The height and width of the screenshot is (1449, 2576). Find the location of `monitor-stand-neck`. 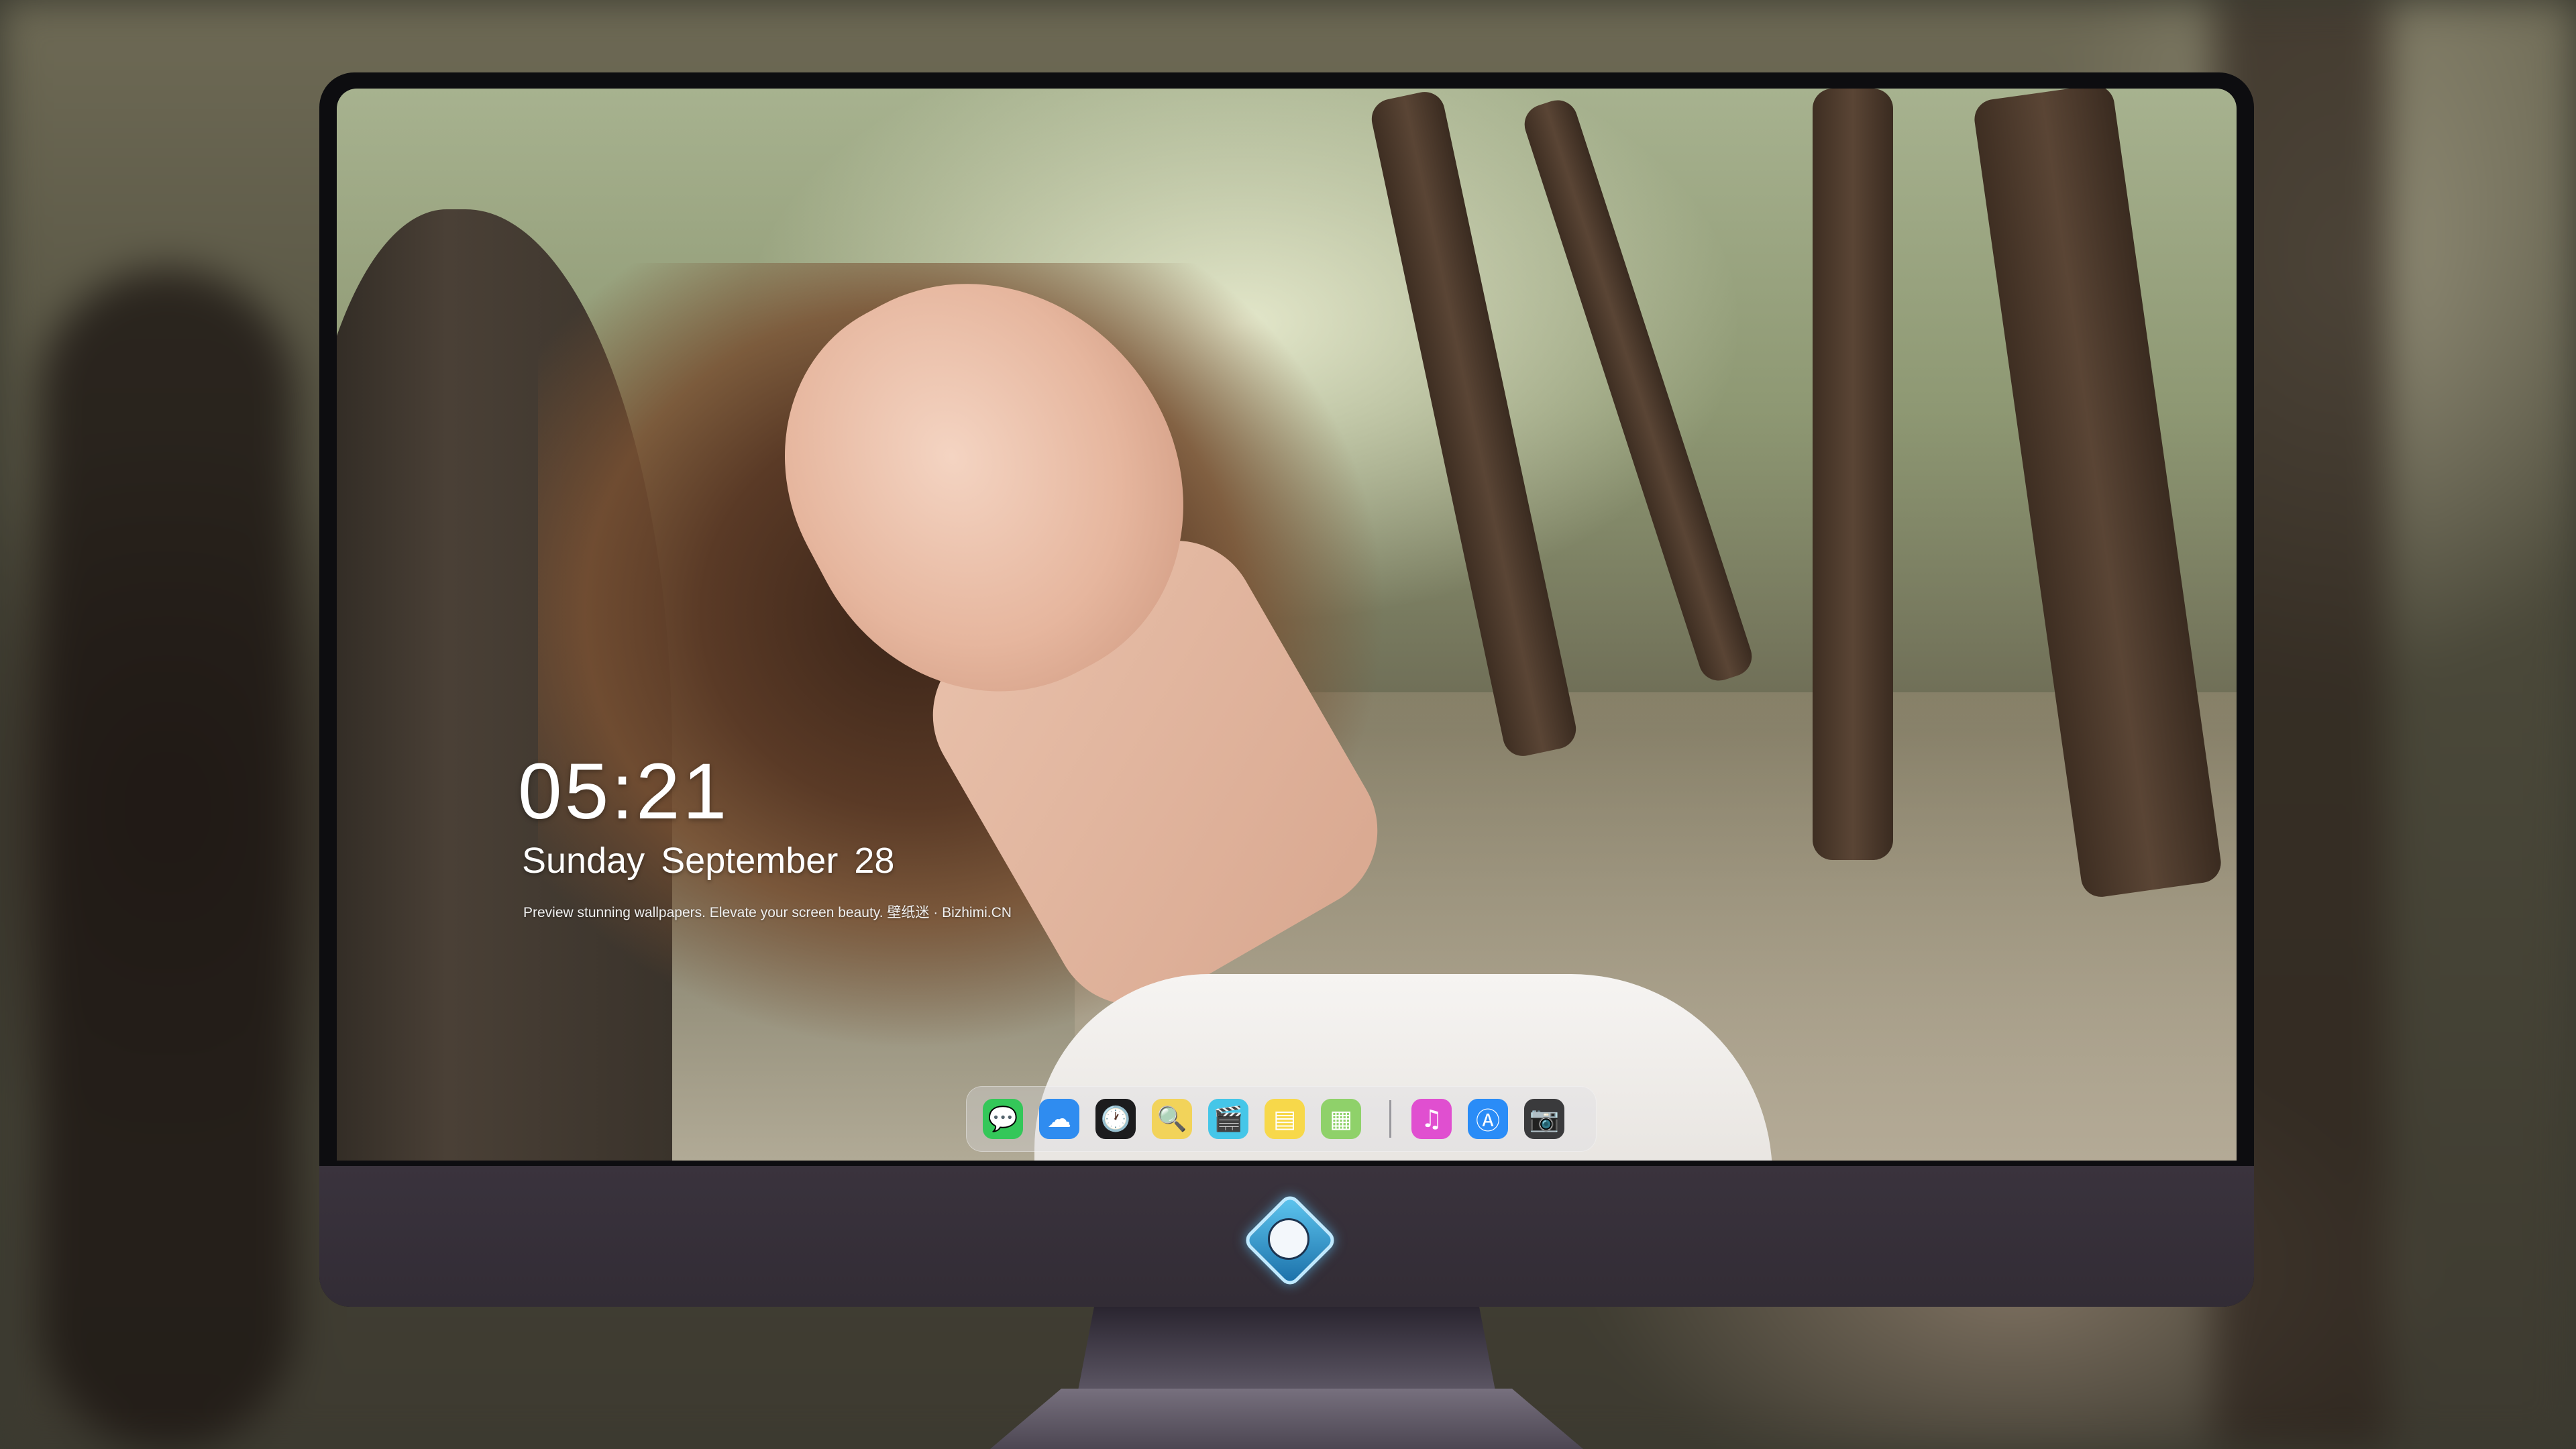

monitor-stand-neck is located at coordinates (1286, 1350).